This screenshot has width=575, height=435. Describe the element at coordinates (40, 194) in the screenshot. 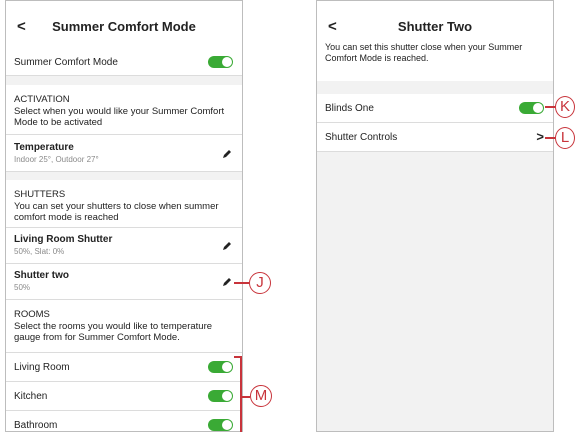

I see `shutters-heading: SHUTTERS` at that location.